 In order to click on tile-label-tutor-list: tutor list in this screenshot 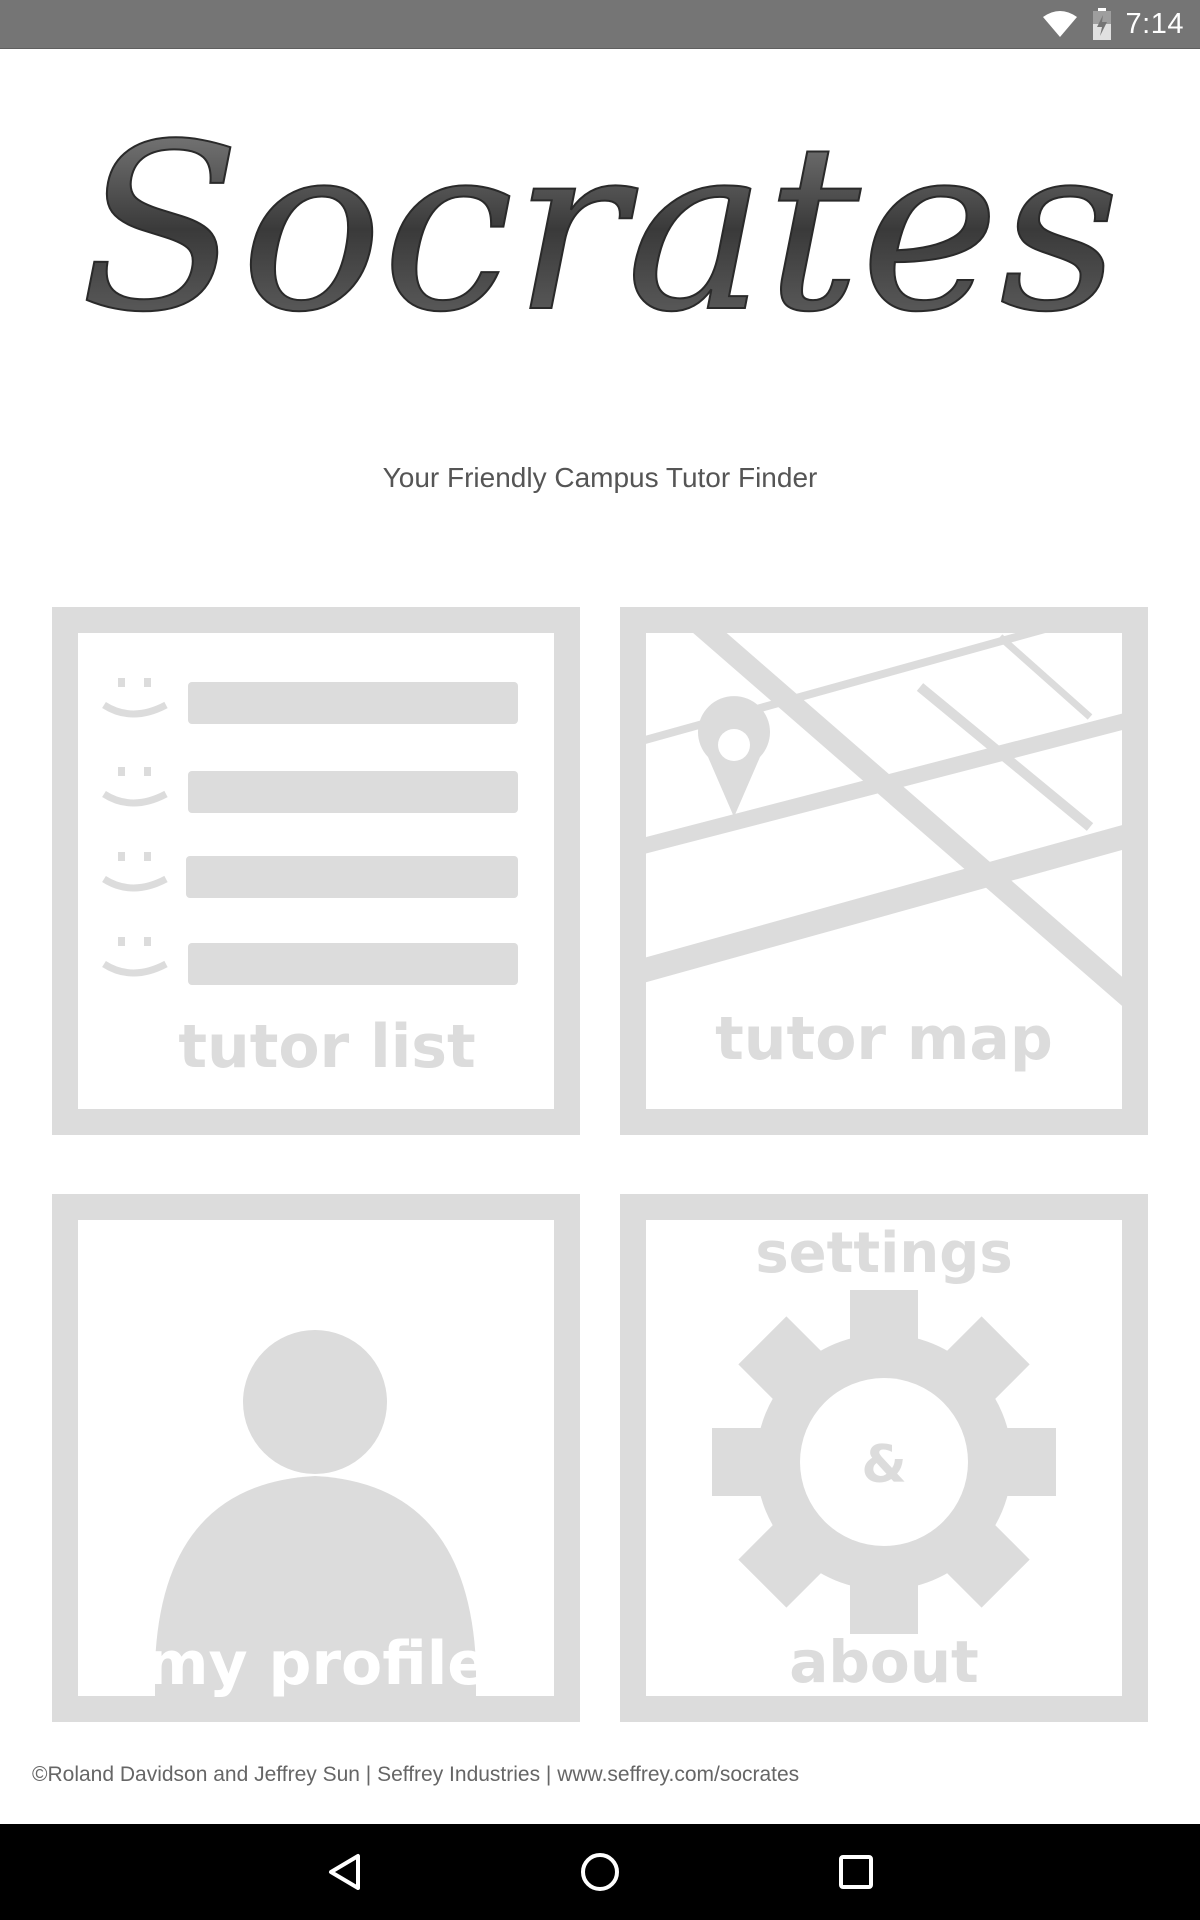, I will do `click(326, 1047)`.